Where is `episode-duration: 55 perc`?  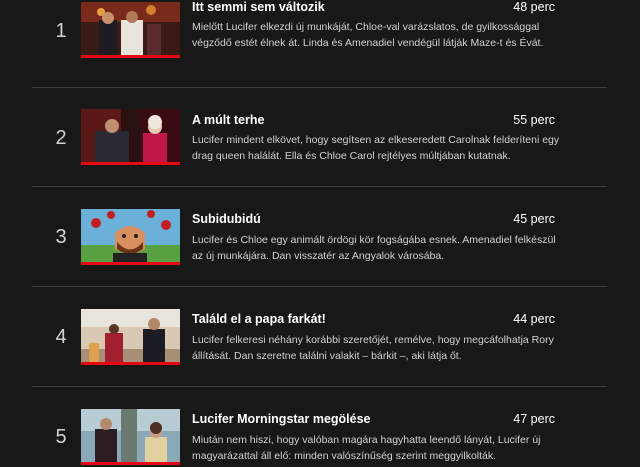 episode-duration: 55 perc is located at coordinates (534, 120).